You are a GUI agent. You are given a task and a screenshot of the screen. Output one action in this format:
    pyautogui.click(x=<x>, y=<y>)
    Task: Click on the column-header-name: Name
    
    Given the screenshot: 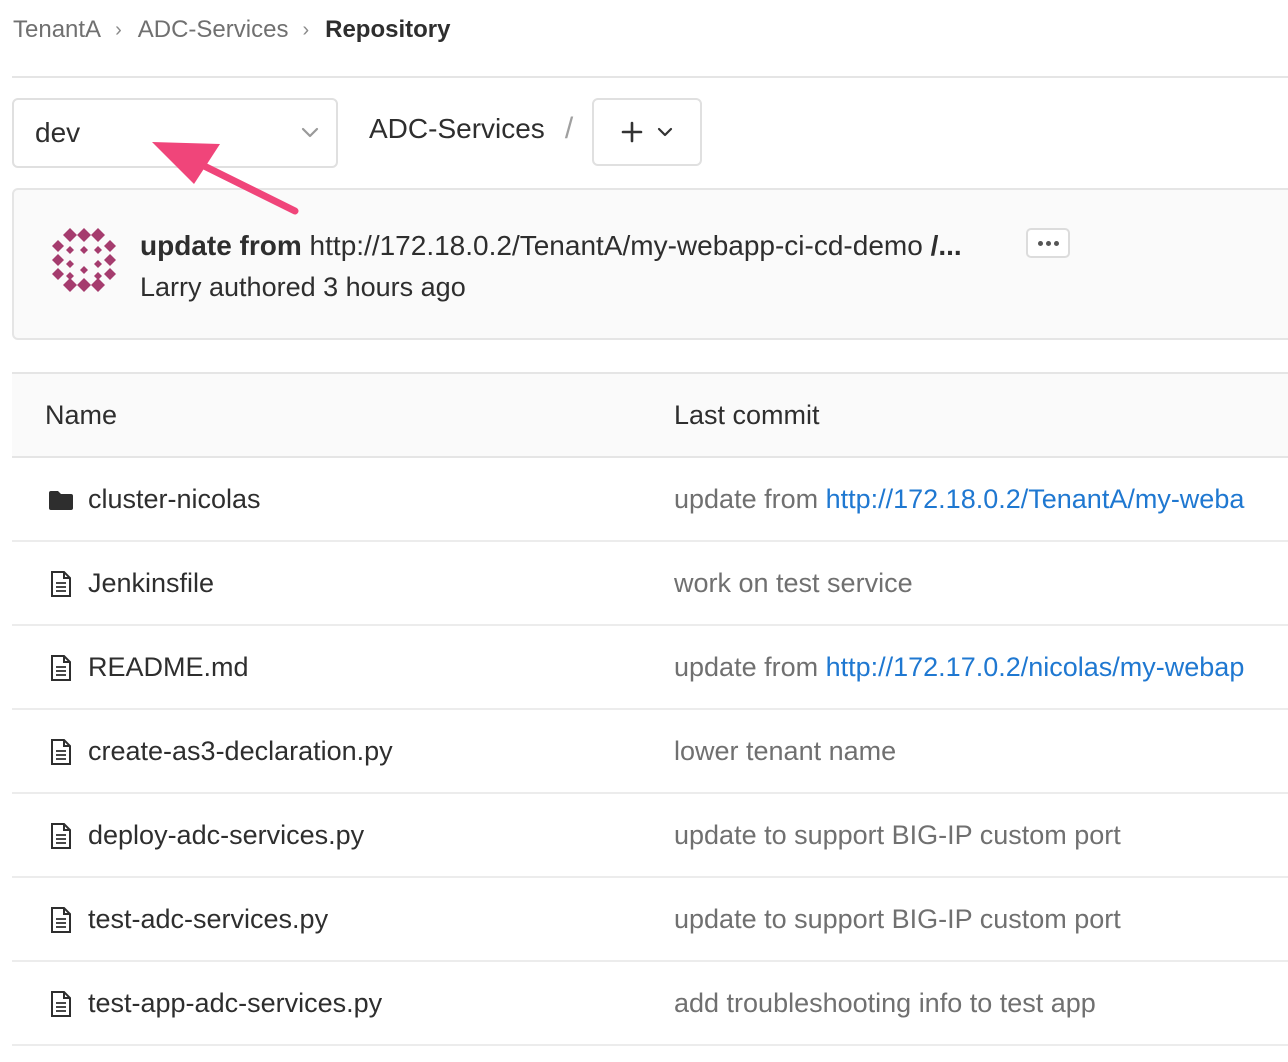 What is the action you would take?
    pyautogui.click(x=81, y=415)
    